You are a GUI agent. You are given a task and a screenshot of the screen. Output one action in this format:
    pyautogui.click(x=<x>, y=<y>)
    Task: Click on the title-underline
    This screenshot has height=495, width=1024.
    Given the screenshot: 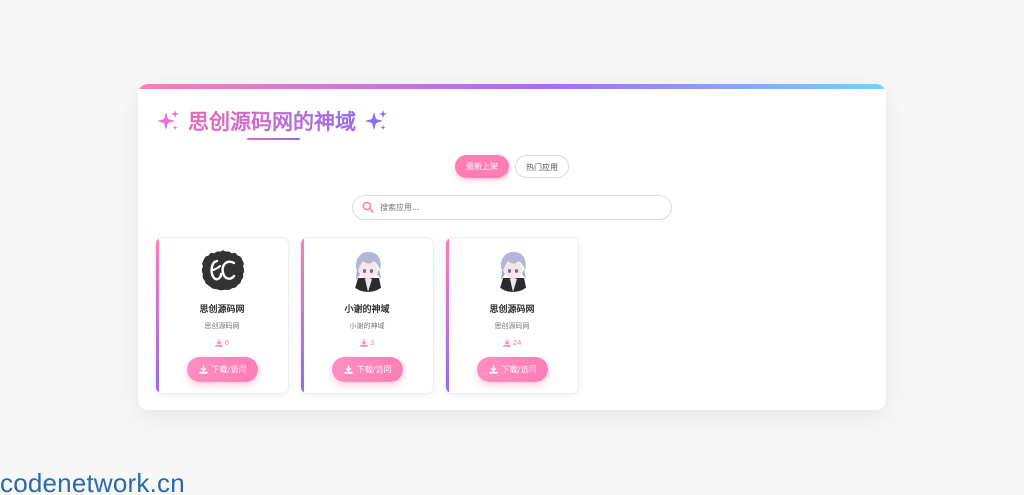 What is the action you would take?
    pyautogui.click(x=273, y=139)
    